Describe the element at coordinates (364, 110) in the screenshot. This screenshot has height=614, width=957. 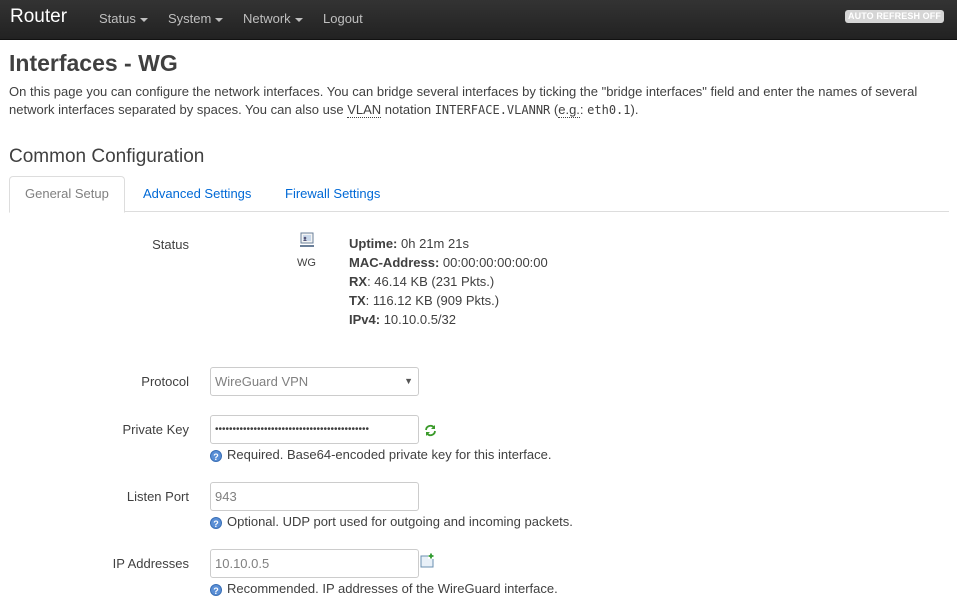
I see `vlan-abbr: VLAN` at that location.